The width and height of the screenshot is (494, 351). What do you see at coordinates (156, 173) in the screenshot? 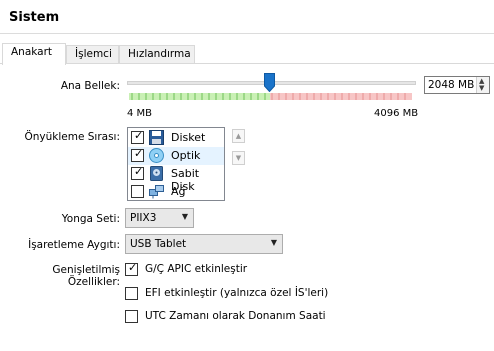
I see `hard-disk-icon` at bounding box center [156, 173].